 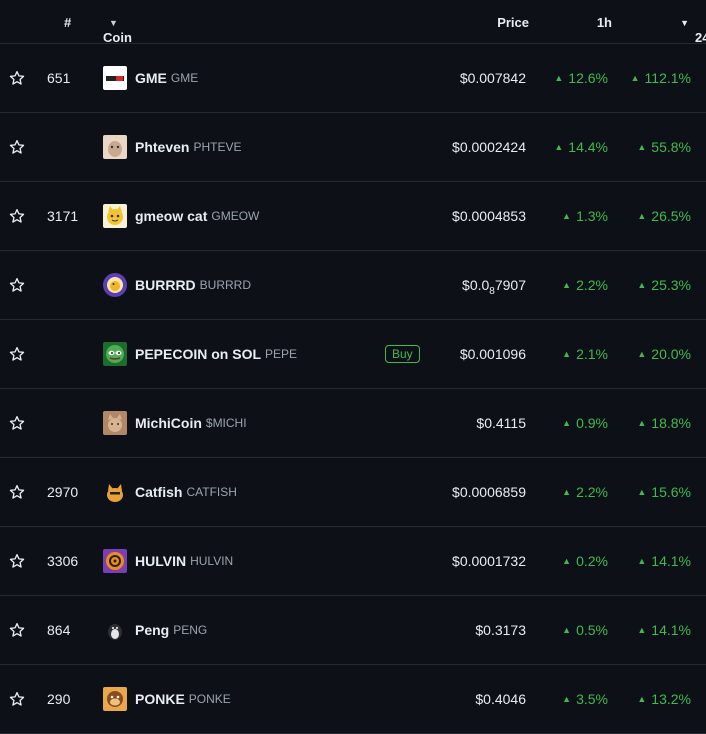 I want to click on coin-link: HULVIN HULVIN, so click(x=168, y=561).